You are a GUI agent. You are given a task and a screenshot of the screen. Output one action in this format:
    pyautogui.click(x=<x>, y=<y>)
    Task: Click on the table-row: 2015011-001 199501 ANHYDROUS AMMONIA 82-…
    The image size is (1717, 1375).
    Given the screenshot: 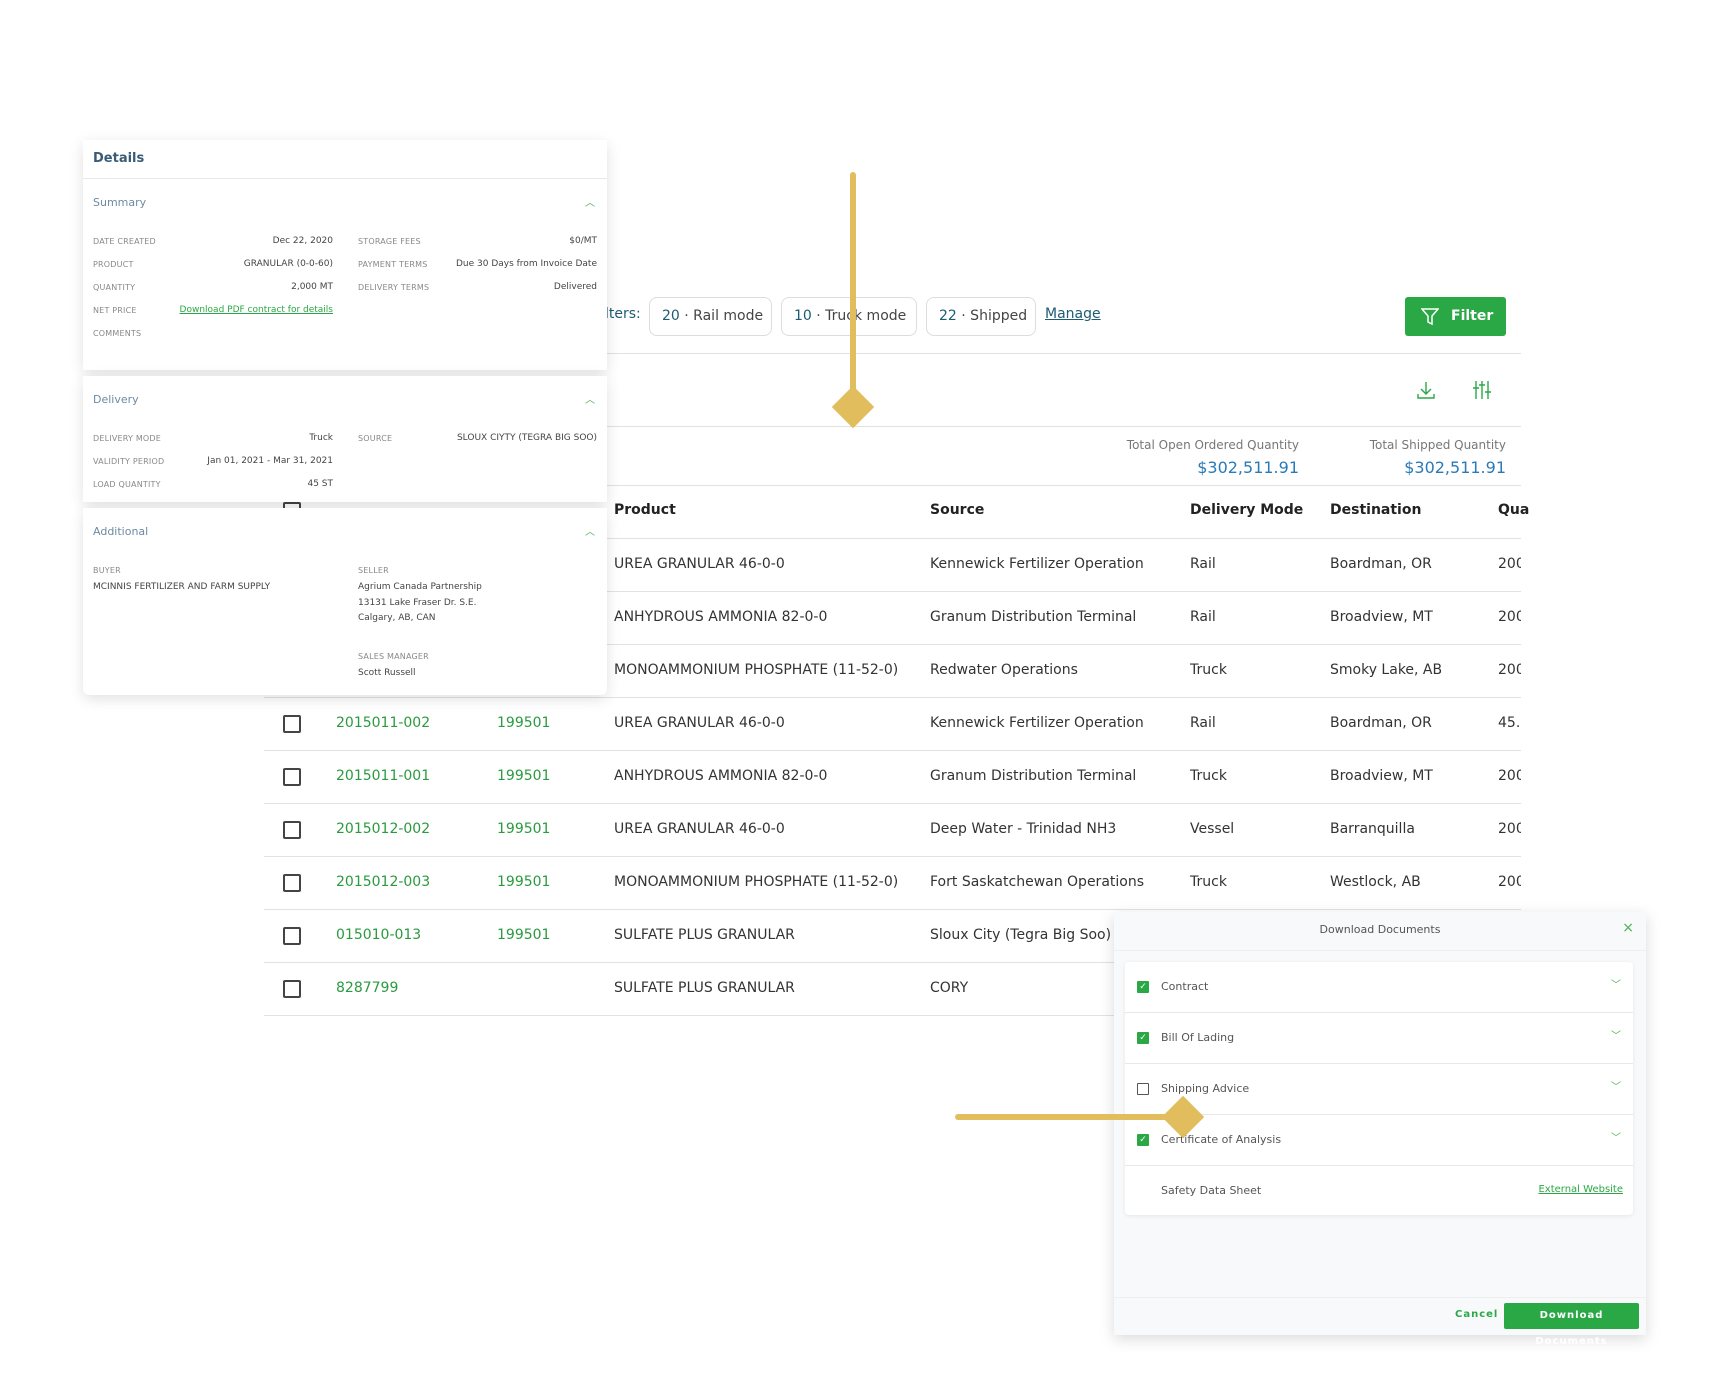 What is the action you would take?
    pyautogui.click(x=892, y=777)
    